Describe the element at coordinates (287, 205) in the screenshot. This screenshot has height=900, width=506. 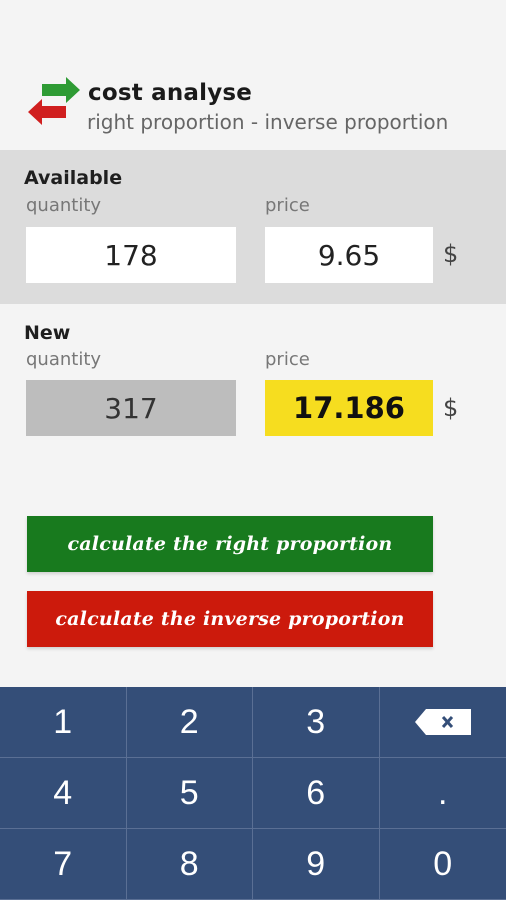
I see `available-price-label: price` at that location.